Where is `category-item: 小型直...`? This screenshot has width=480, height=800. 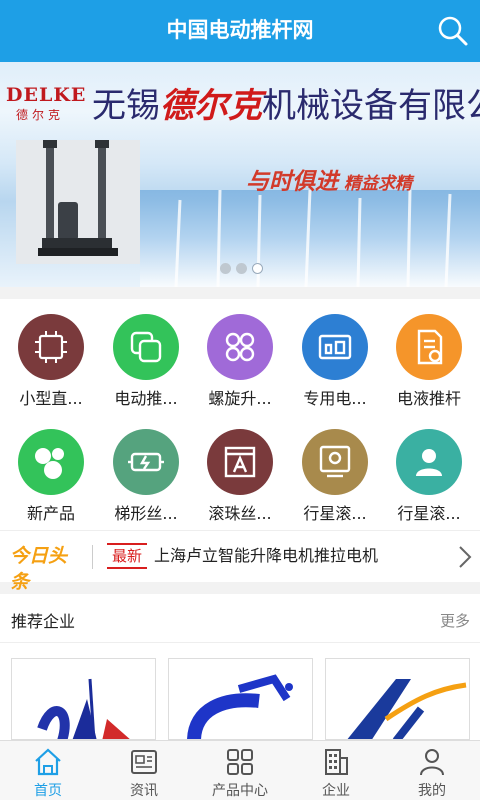 category-item: 小型直... is located at coordinates (51, 355).